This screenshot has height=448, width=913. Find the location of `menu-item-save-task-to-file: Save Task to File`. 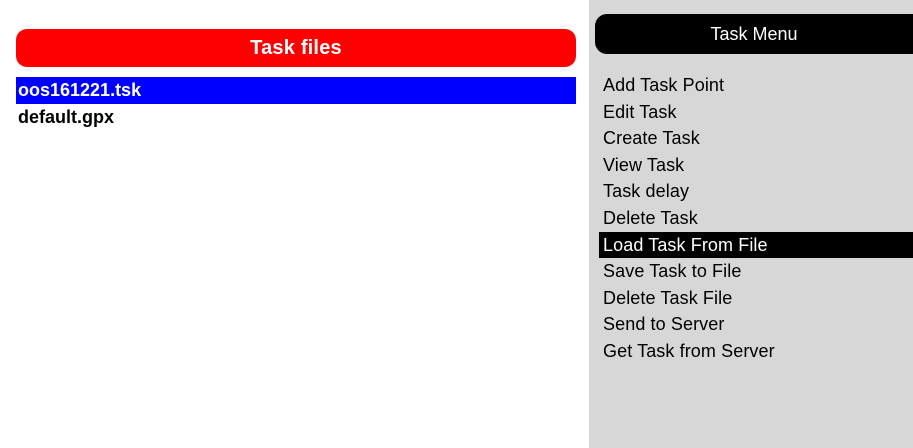

menu-item-save-task-to-file: Save Task to File is located at coordinates (757, 271).